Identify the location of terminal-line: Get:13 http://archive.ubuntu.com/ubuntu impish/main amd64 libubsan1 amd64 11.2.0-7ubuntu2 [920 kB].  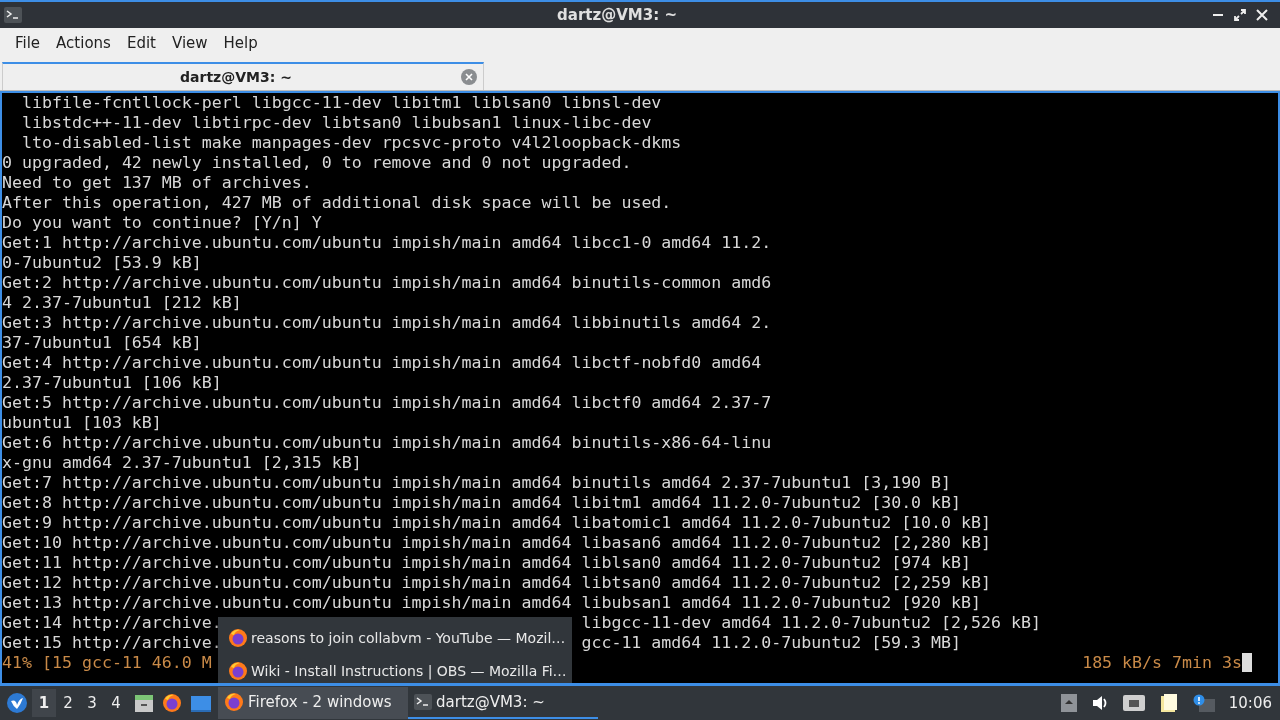
(492, 603).